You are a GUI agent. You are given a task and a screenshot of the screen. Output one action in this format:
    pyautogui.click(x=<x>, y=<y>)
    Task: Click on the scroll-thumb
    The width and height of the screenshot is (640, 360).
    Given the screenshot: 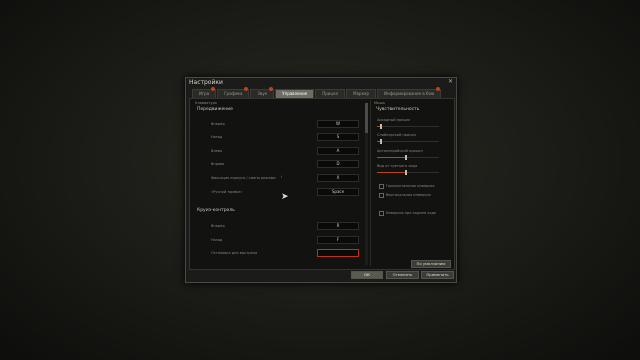 What is the action you would take?
    pyautogui.click(x=366, y=118)
    